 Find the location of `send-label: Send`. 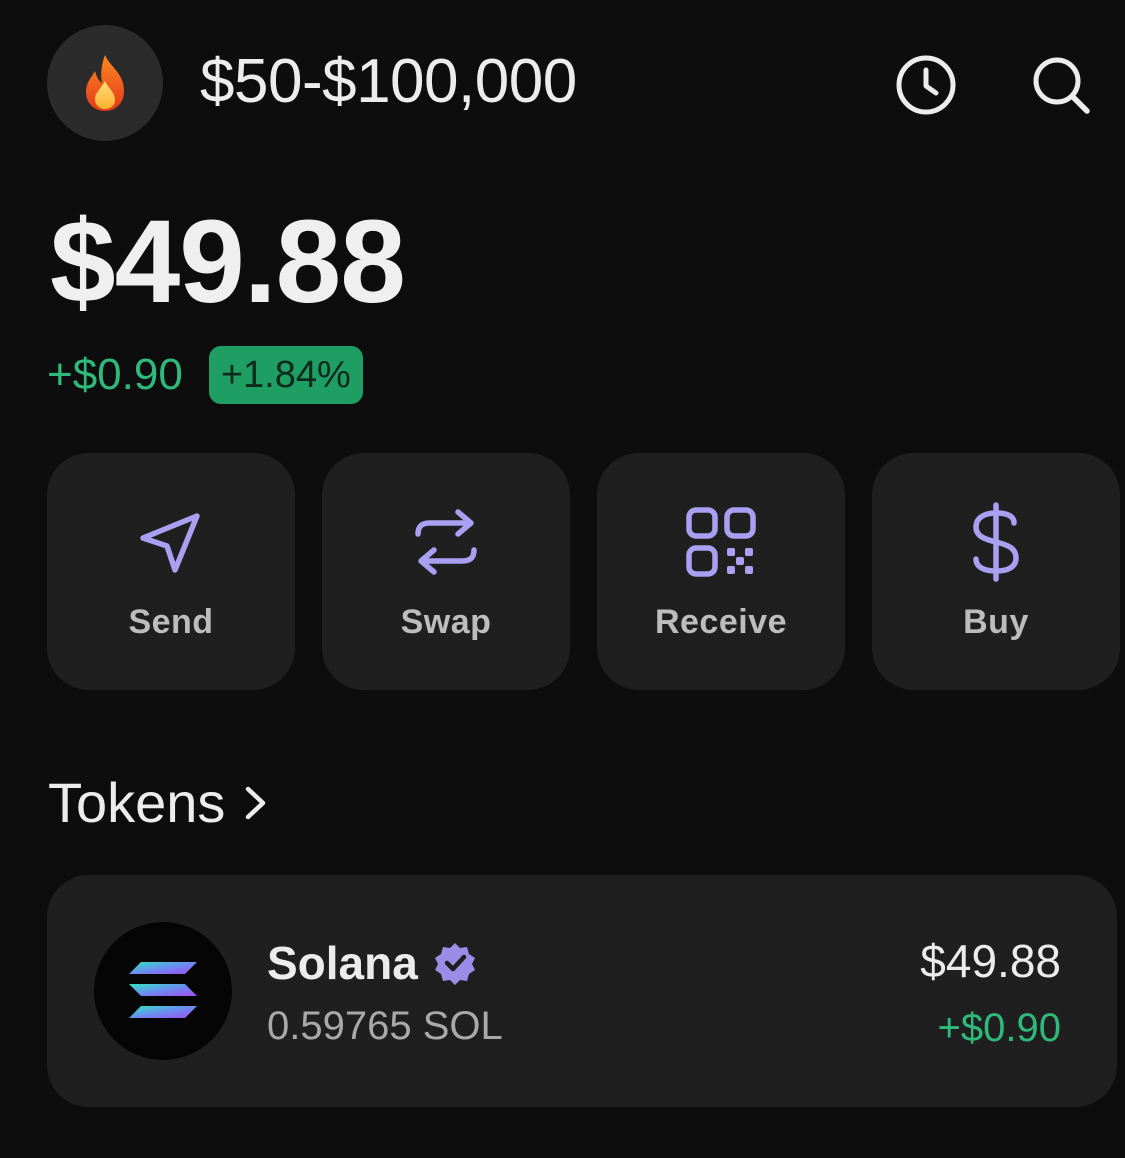

send-label: Send is located at coordinates (171, 622).